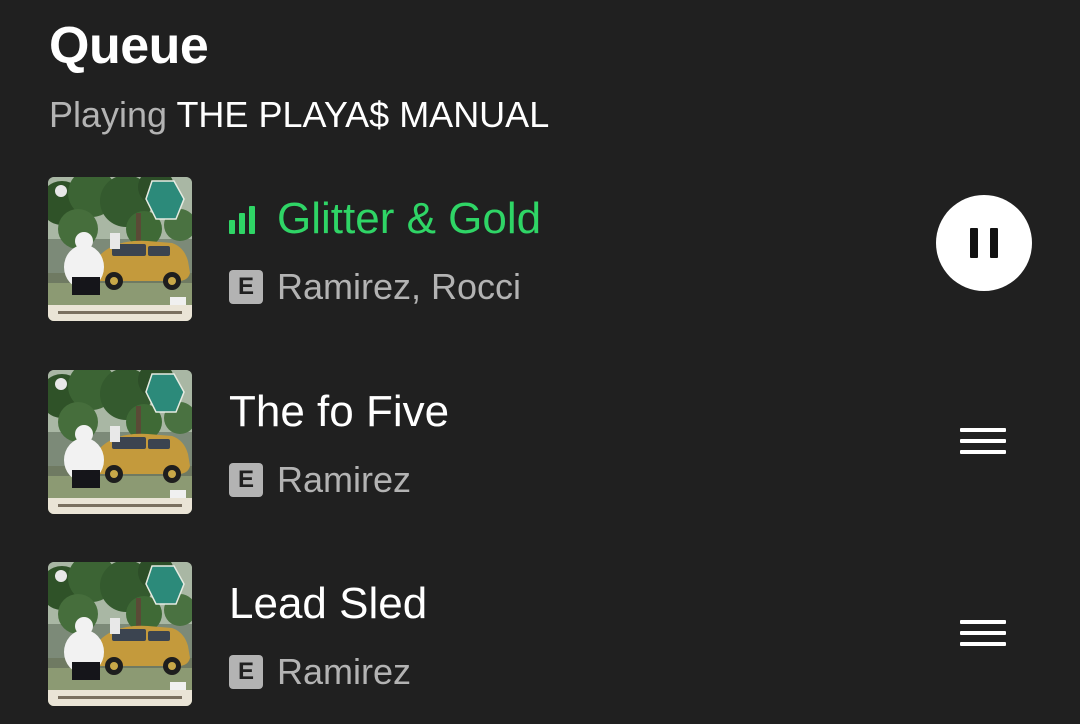  What do you see at coordinates (362, 114) in the screenshot?
I see `context-playlist-name: THE PLAYA$ MANUAL` at bounding box center [362, 114].